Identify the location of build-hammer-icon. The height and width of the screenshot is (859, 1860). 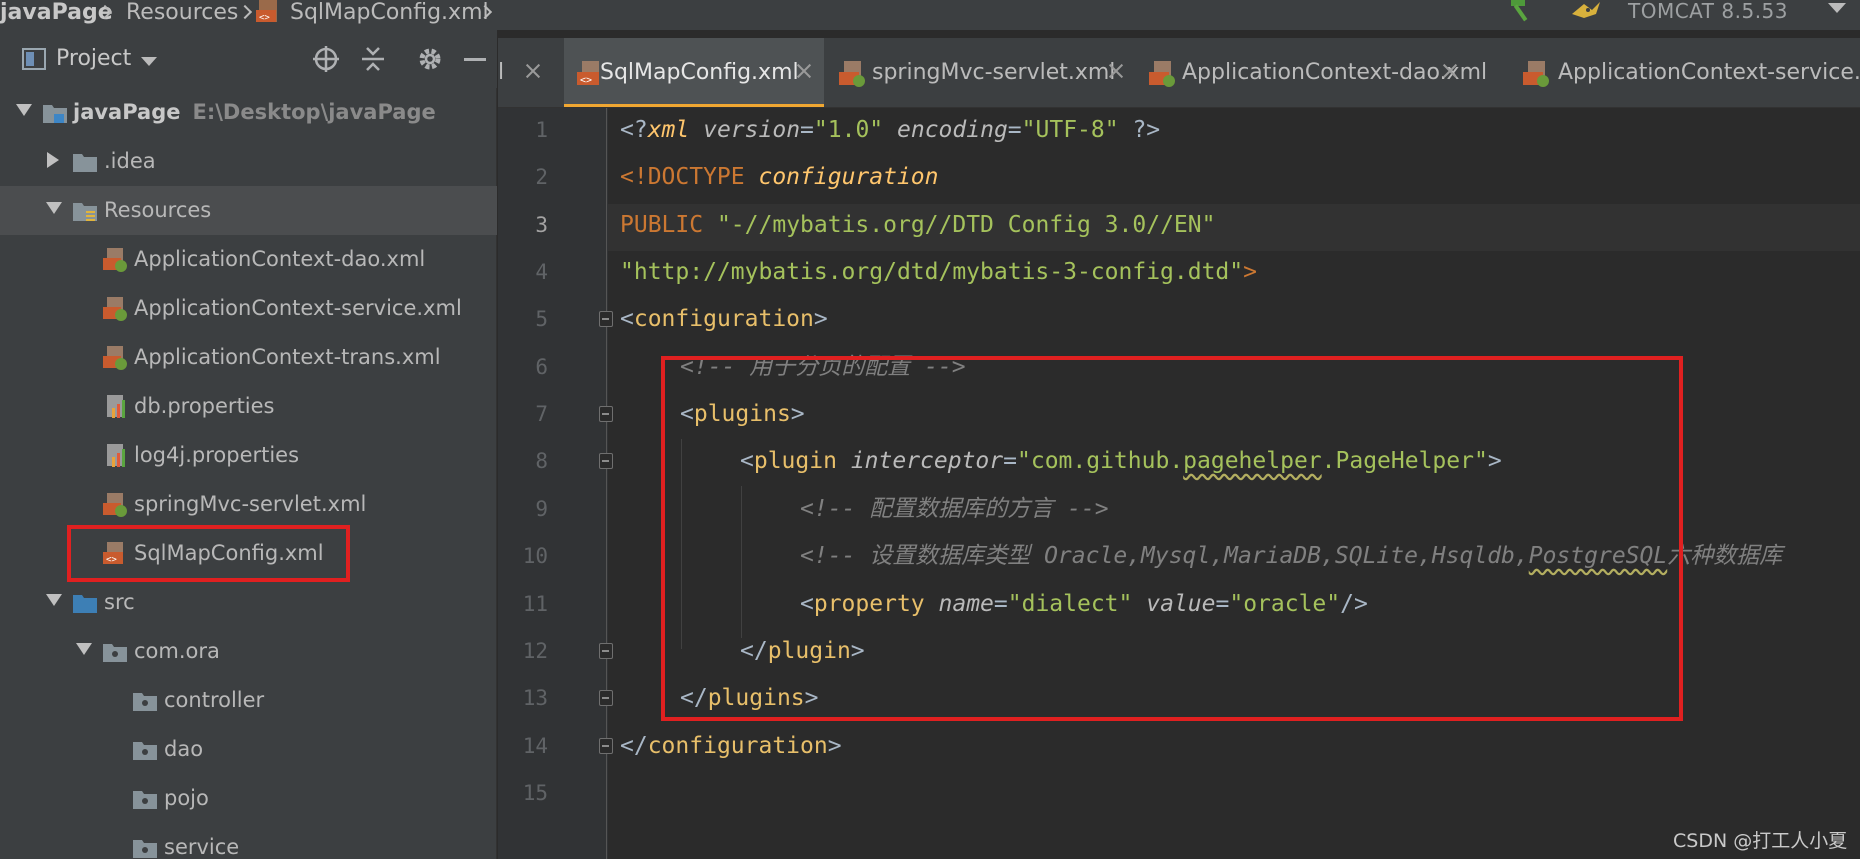
(1523, 13).